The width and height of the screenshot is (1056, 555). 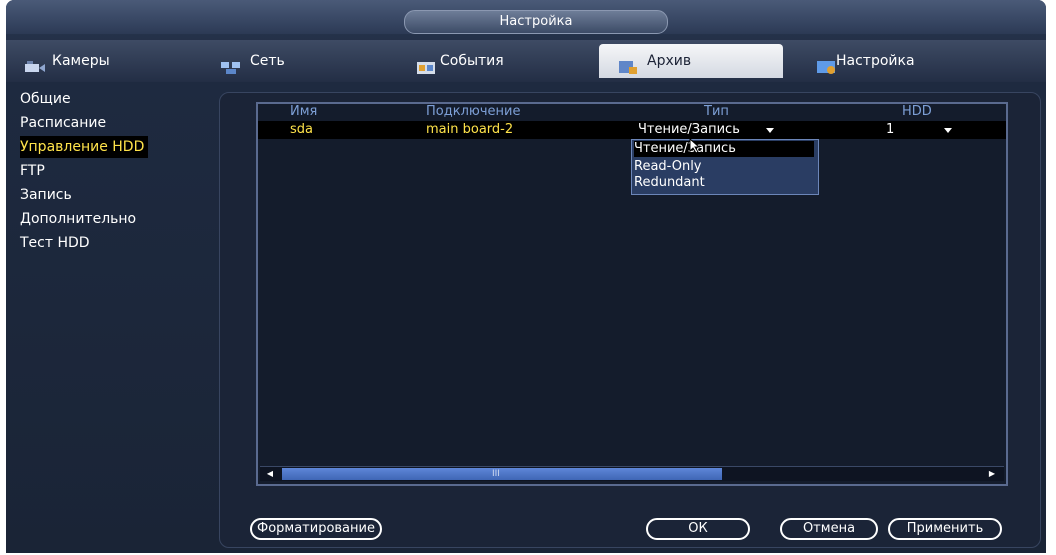 I want to click on tab-events: События, so click(x=493, y=61).